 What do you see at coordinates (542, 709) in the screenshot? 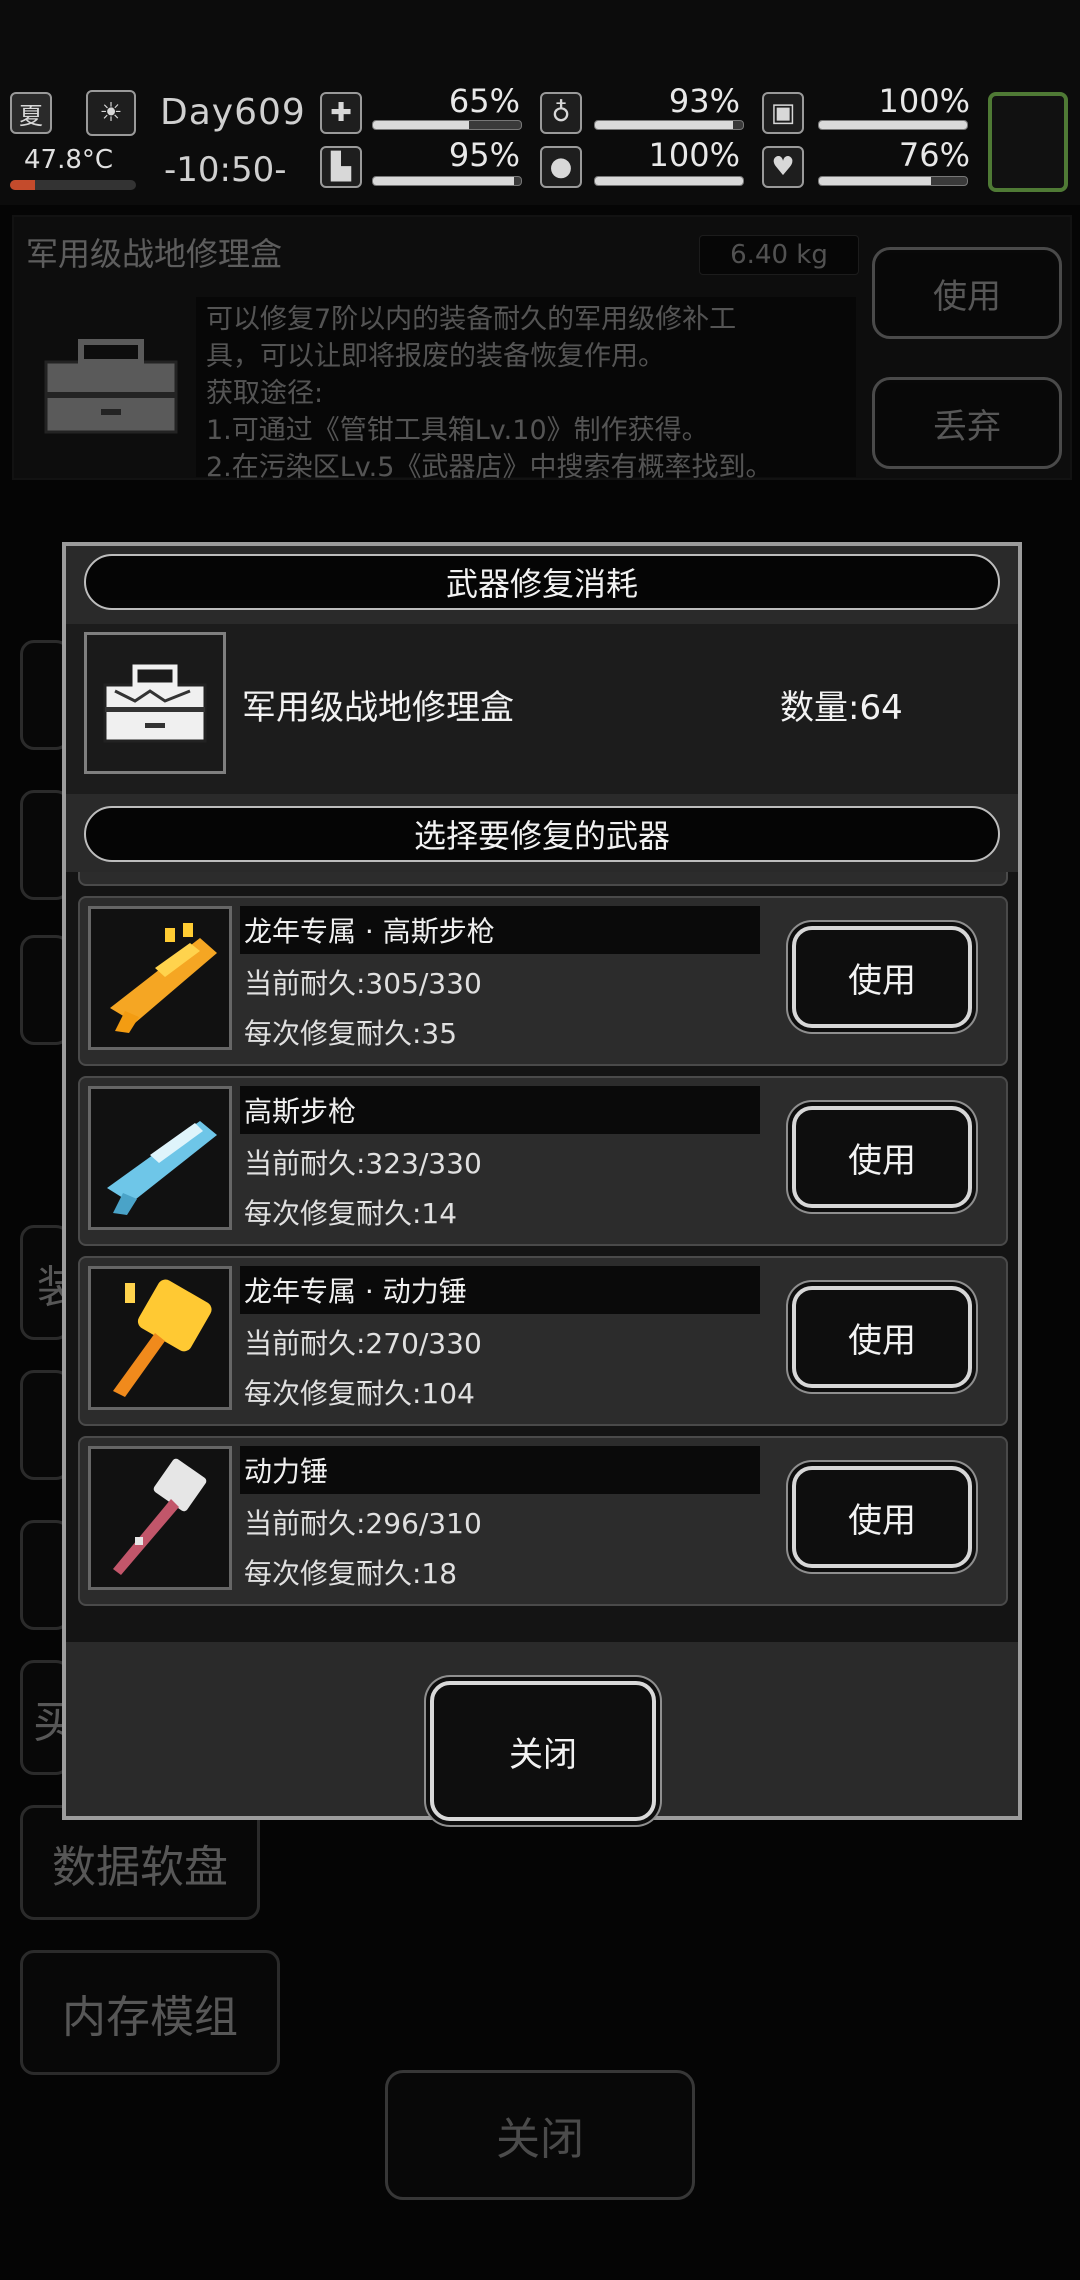
I see `repair-cost-section: 军用级战地修理盒 数量:64` at bounding box center [542, 709].